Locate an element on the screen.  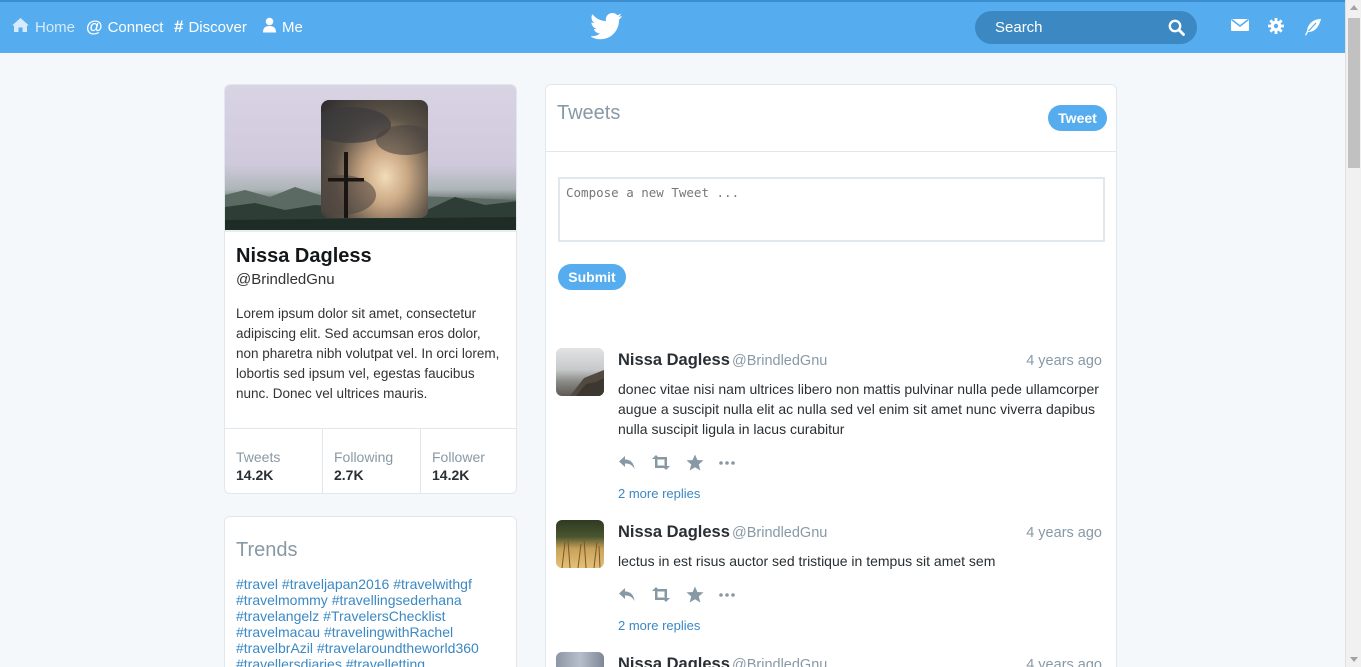
tweets-title: Tweets is located at coordinates (589, 113).